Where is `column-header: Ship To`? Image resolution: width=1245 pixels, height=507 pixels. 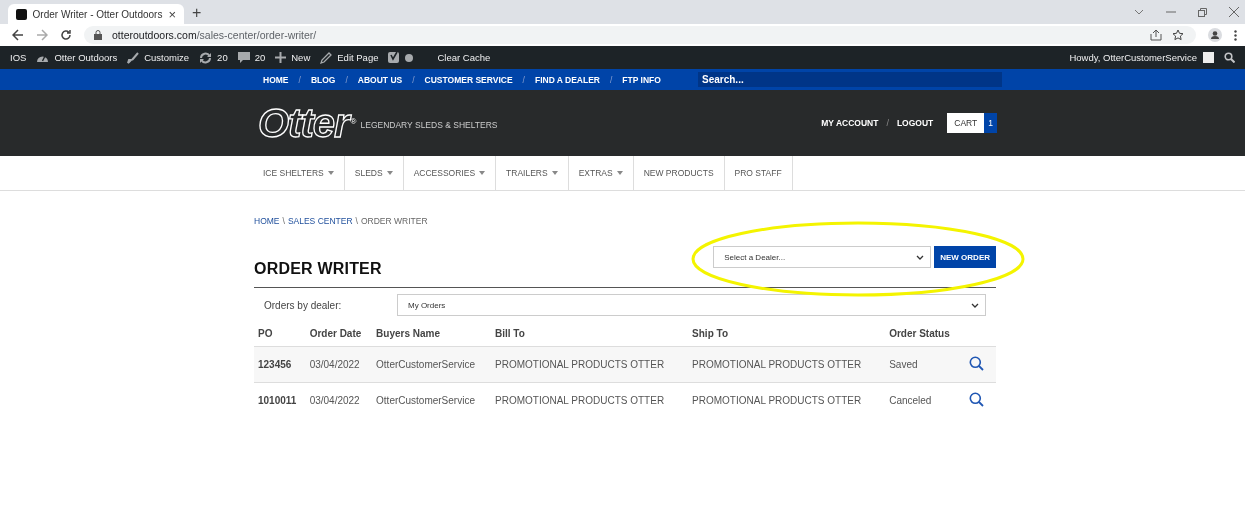 column-header: Ship To is located at coordinates (787, 334).